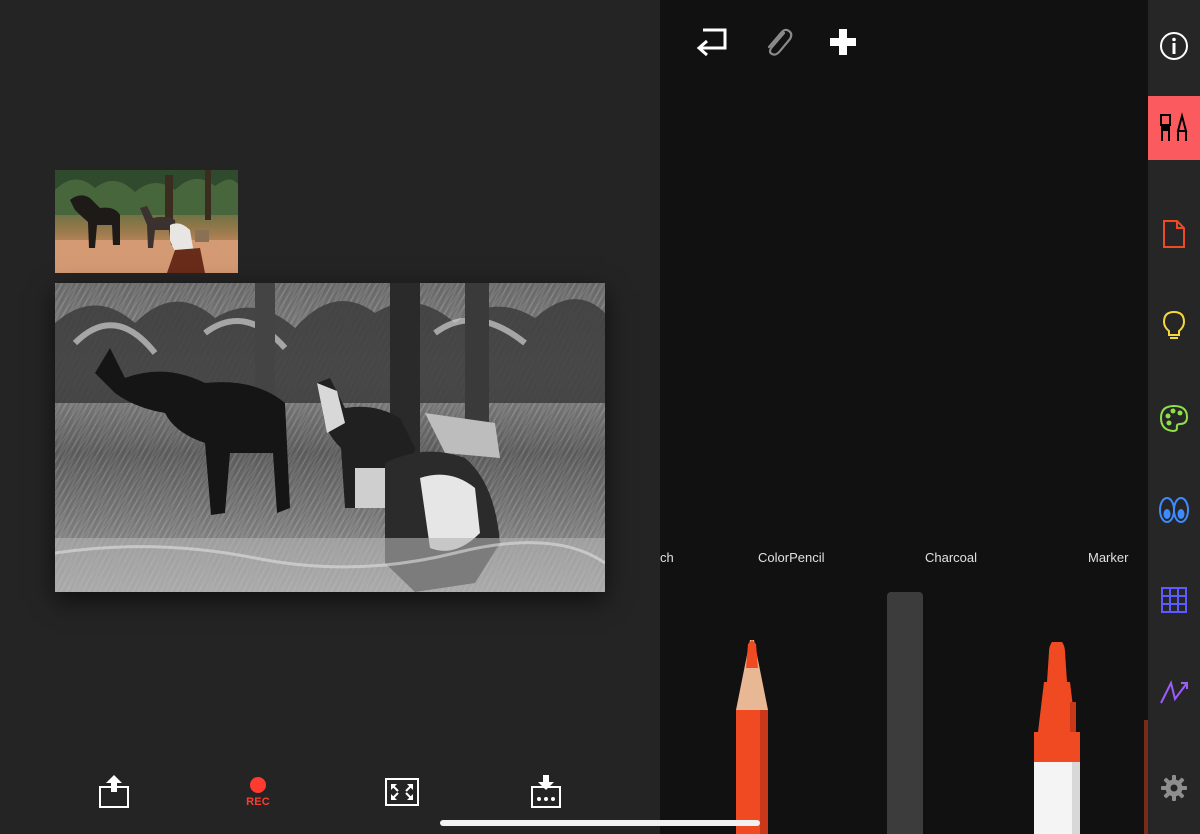 The height and width of the screenshot is (834, 1200). Describe the element at coordinates (951, 557) in the screenshot. I see `brush-label-charcoal: Charcoal` at that location.